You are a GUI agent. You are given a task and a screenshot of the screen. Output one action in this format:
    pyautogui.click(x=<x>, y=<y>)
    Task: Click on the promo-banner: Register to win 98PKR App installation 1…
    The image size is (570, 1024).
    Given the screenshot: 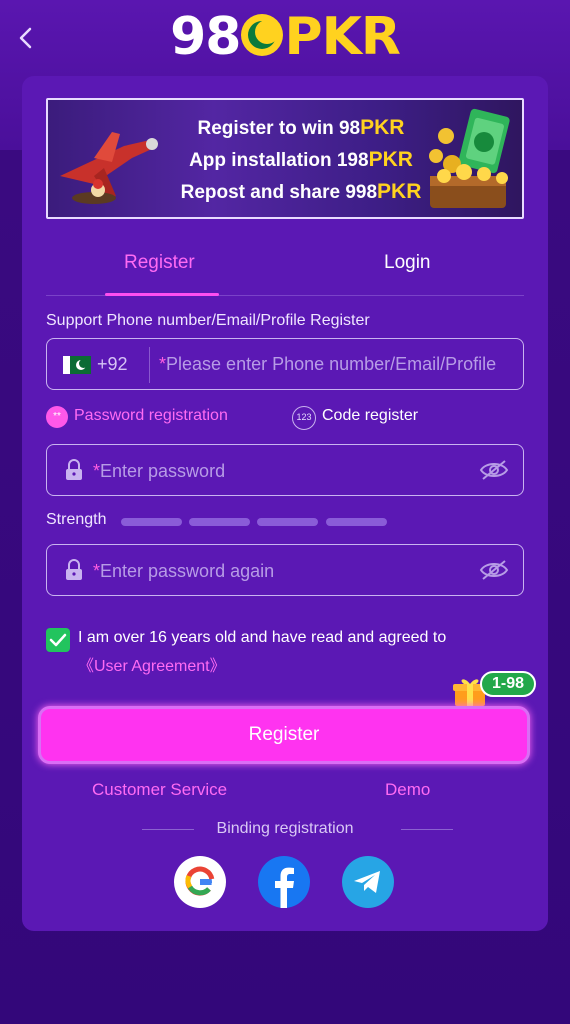 What is the action you would take?
    pyautogui.click(x=285, y=158)
    